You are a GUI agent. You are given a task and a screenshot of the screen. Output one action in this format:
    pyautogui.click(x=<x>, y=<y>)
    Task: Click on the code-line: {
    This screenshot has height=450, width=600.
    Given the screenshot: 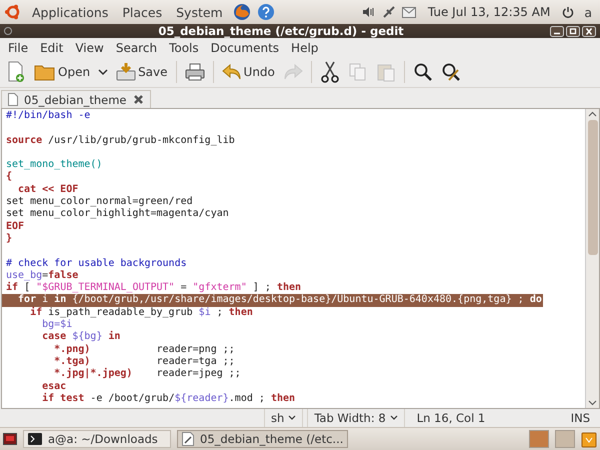 What is the action you would take?
    pyautogui.click(x=9, y=177)
    